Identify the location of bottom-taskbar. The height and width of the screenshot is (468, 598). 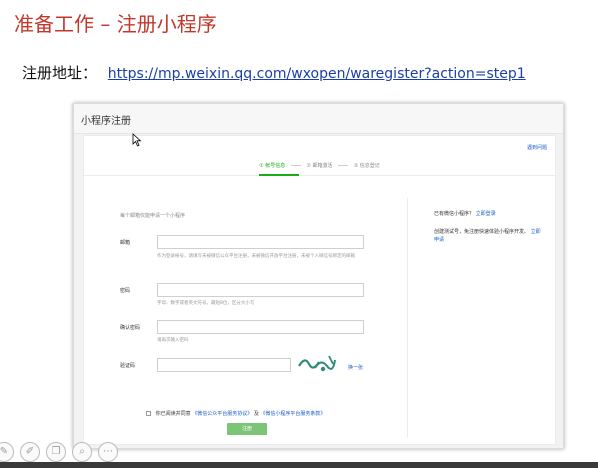
(299, 465).